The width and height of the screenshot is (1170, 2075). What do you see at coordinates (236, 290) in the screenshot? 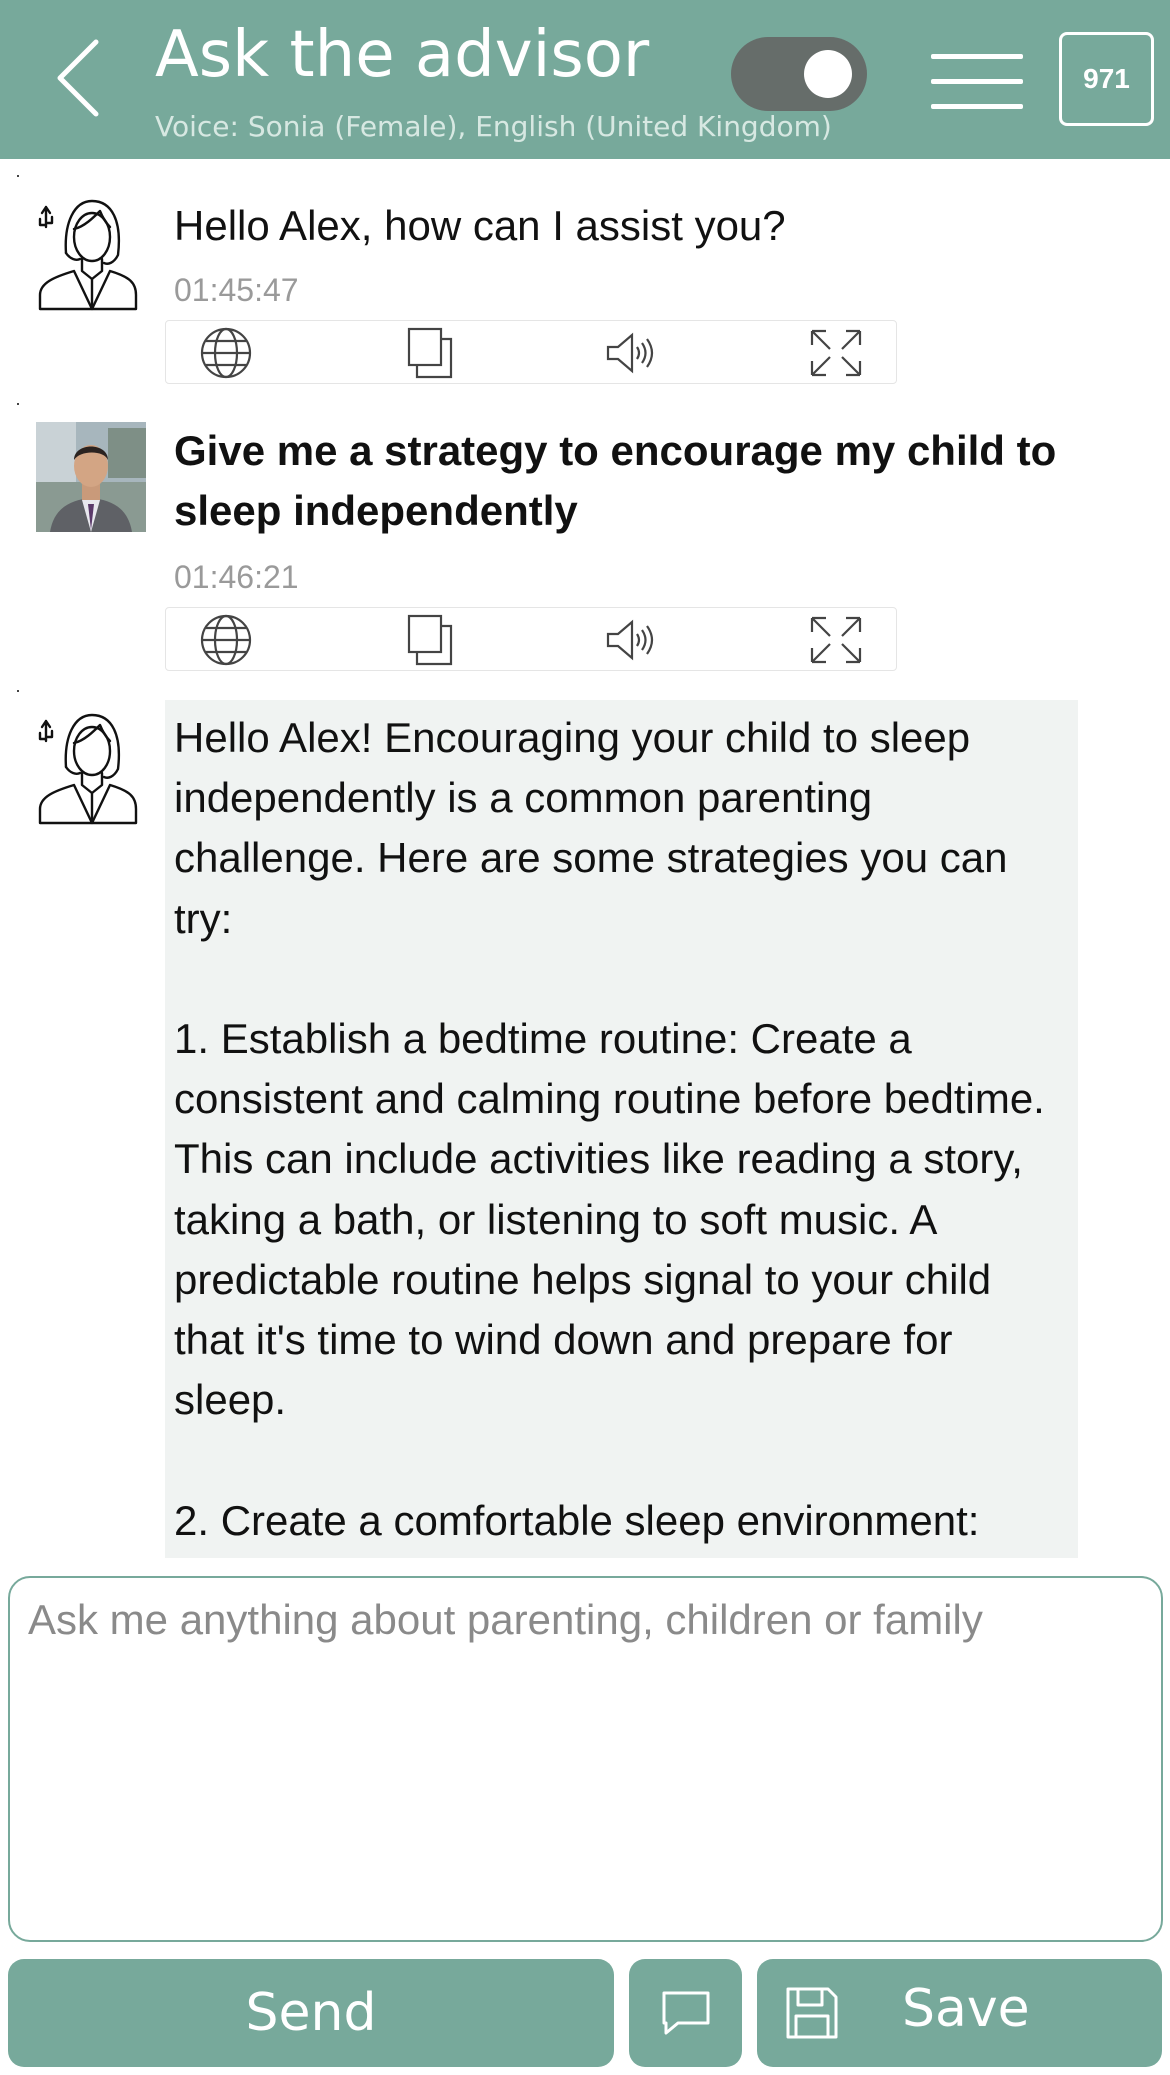
I see `message-timestamp: 01:45:47` at bounding box center [236, 290].